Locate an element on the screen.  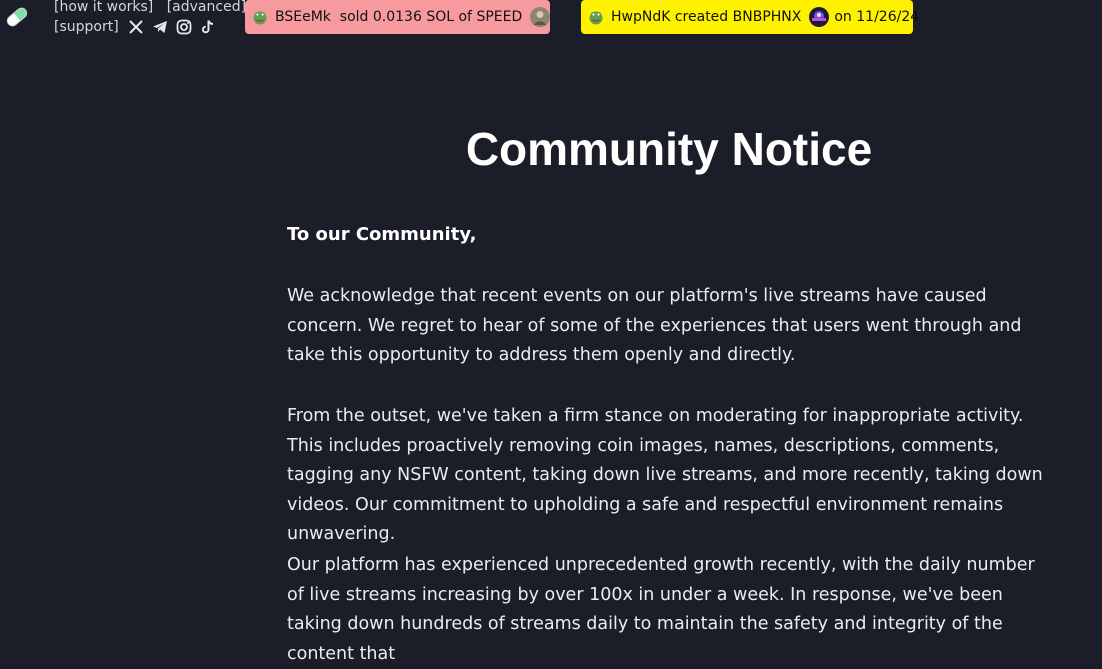
ticker-action: created is located at coordinates (701, 17).